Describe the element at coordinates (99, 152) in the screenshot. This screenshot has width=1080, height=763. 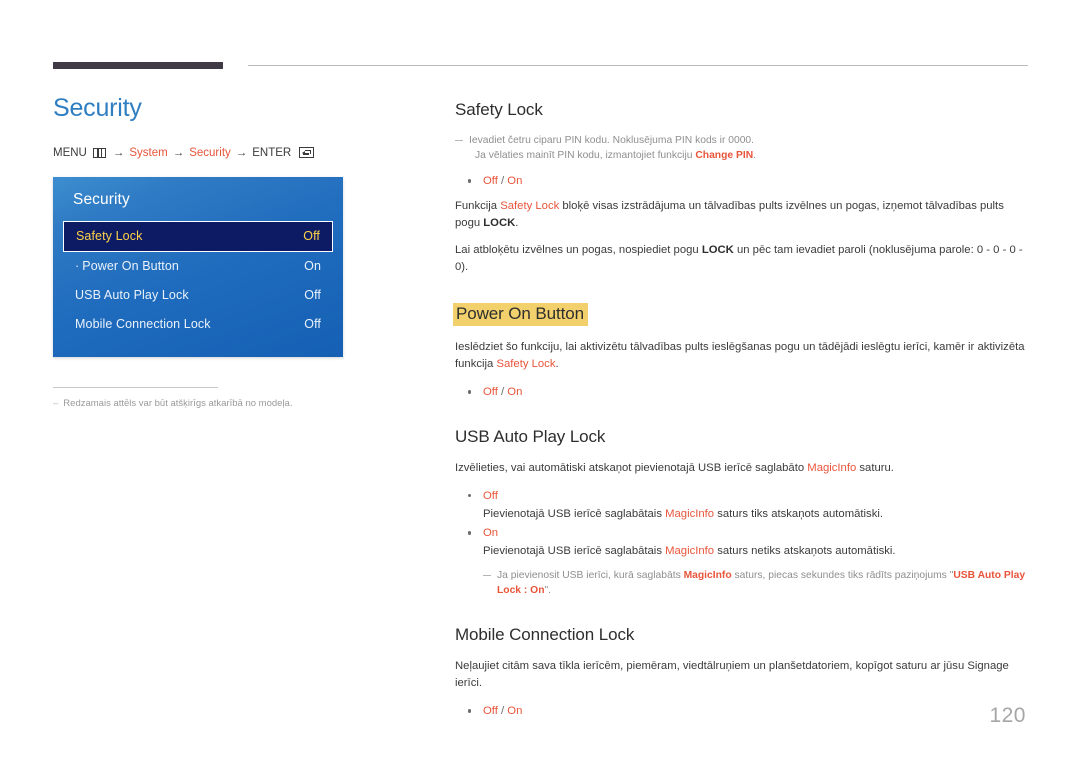
I see `menu-grid-icon` at that location.